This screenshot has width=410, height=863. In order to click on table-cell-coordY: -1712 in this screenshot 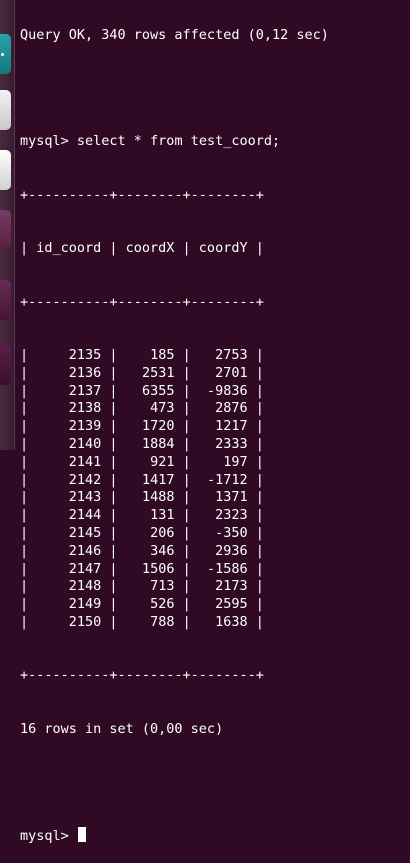, I will do `click(223, 479)`.